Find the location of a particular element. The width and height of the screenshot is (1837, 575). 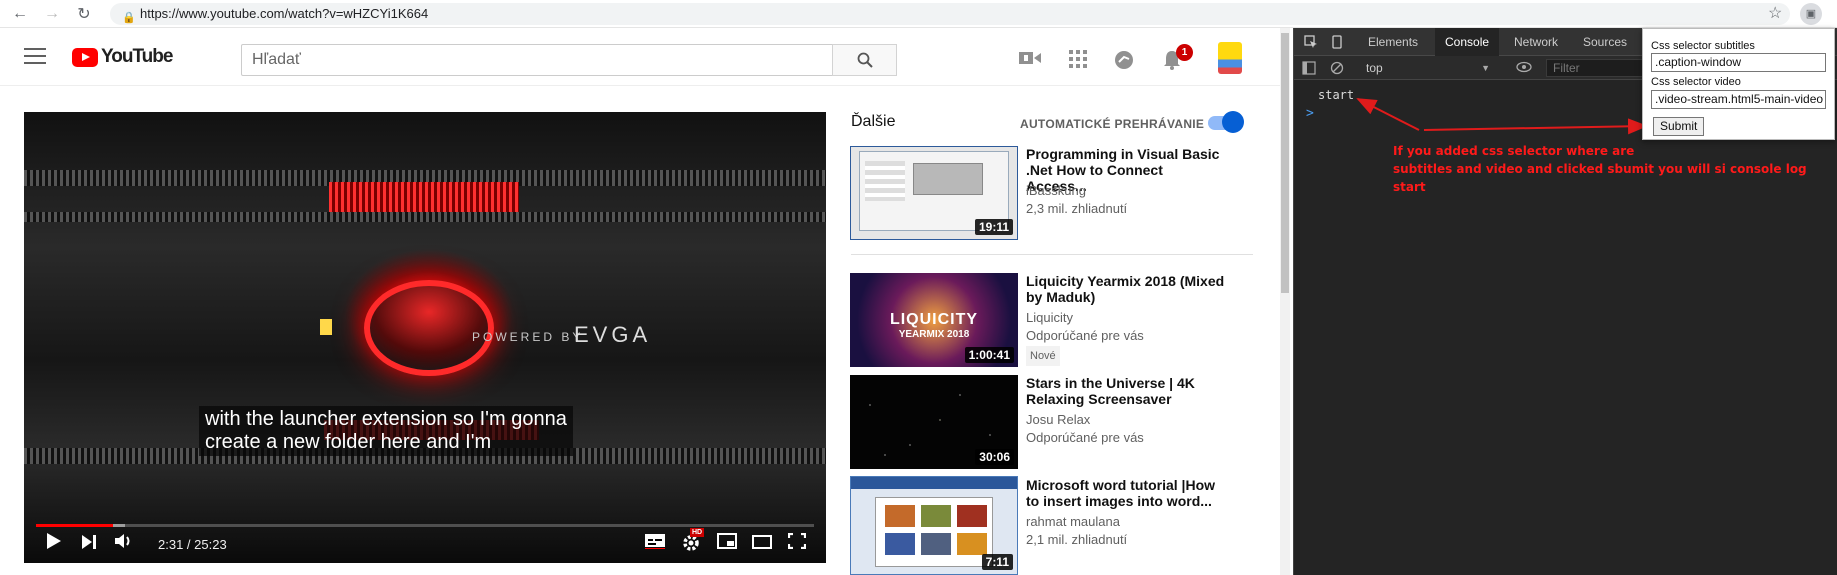

arrow-to-submit is located at coordinates (1535, 126).